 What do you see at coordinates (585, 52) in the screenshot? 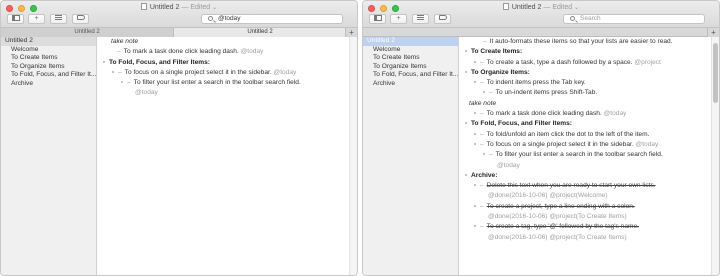
I see `list-item: To Create Items:` at bounding box center [585, 52].